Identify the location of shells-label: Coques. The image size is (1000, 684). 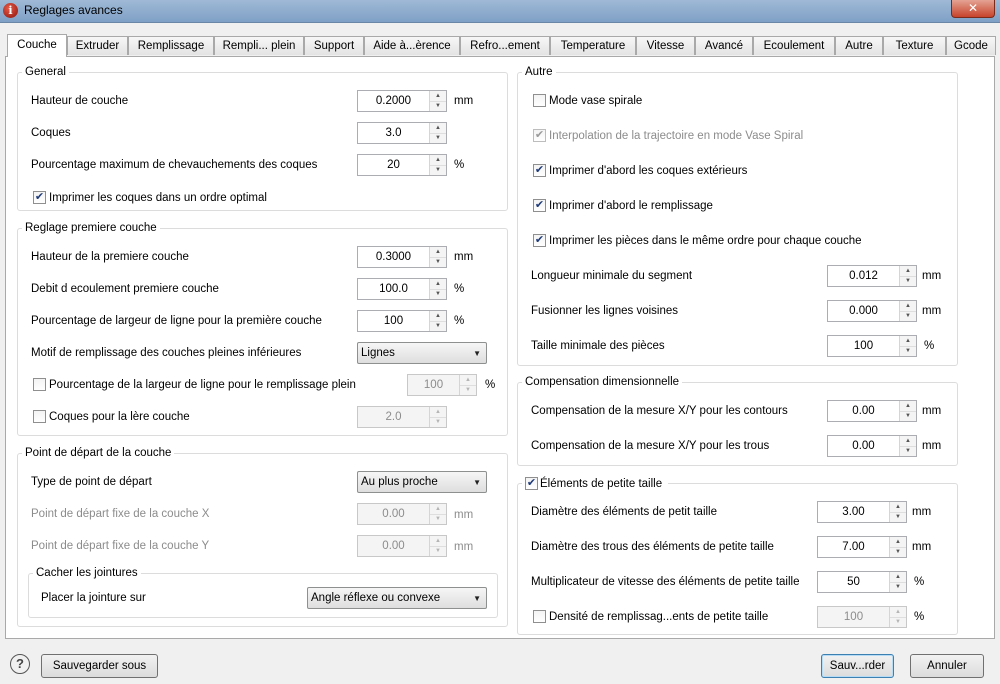
(51, 133).